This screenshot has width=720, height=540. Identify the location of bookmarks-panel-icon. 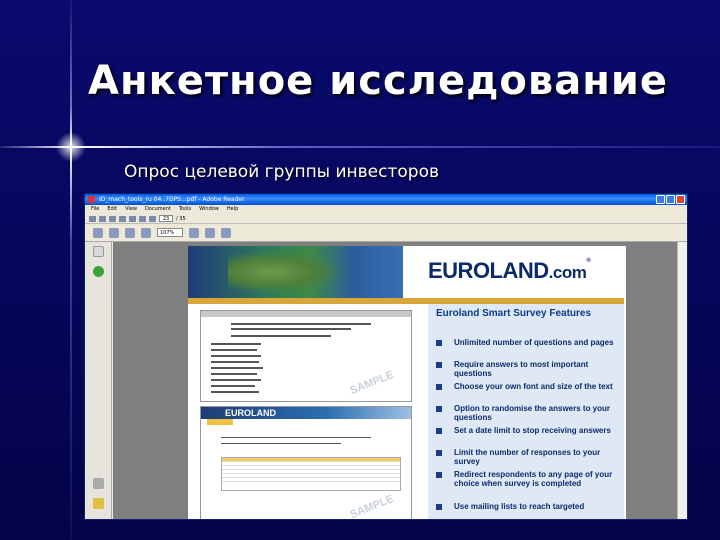
(98, 271).